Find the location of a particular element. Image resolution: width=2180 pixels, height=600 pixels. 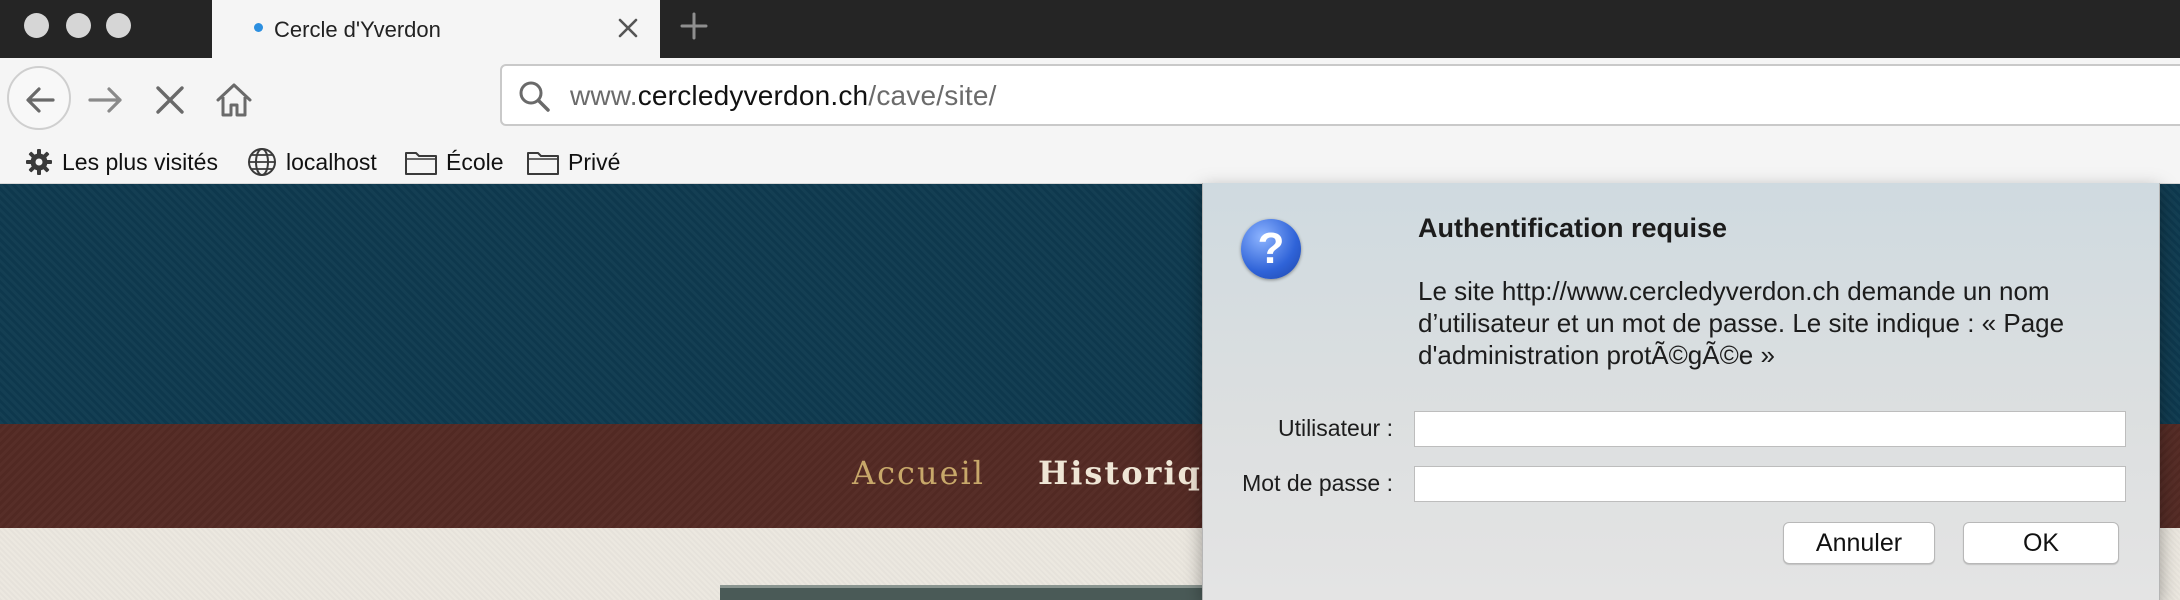

tab-loading-indicator is located at coordinates (258, 27).